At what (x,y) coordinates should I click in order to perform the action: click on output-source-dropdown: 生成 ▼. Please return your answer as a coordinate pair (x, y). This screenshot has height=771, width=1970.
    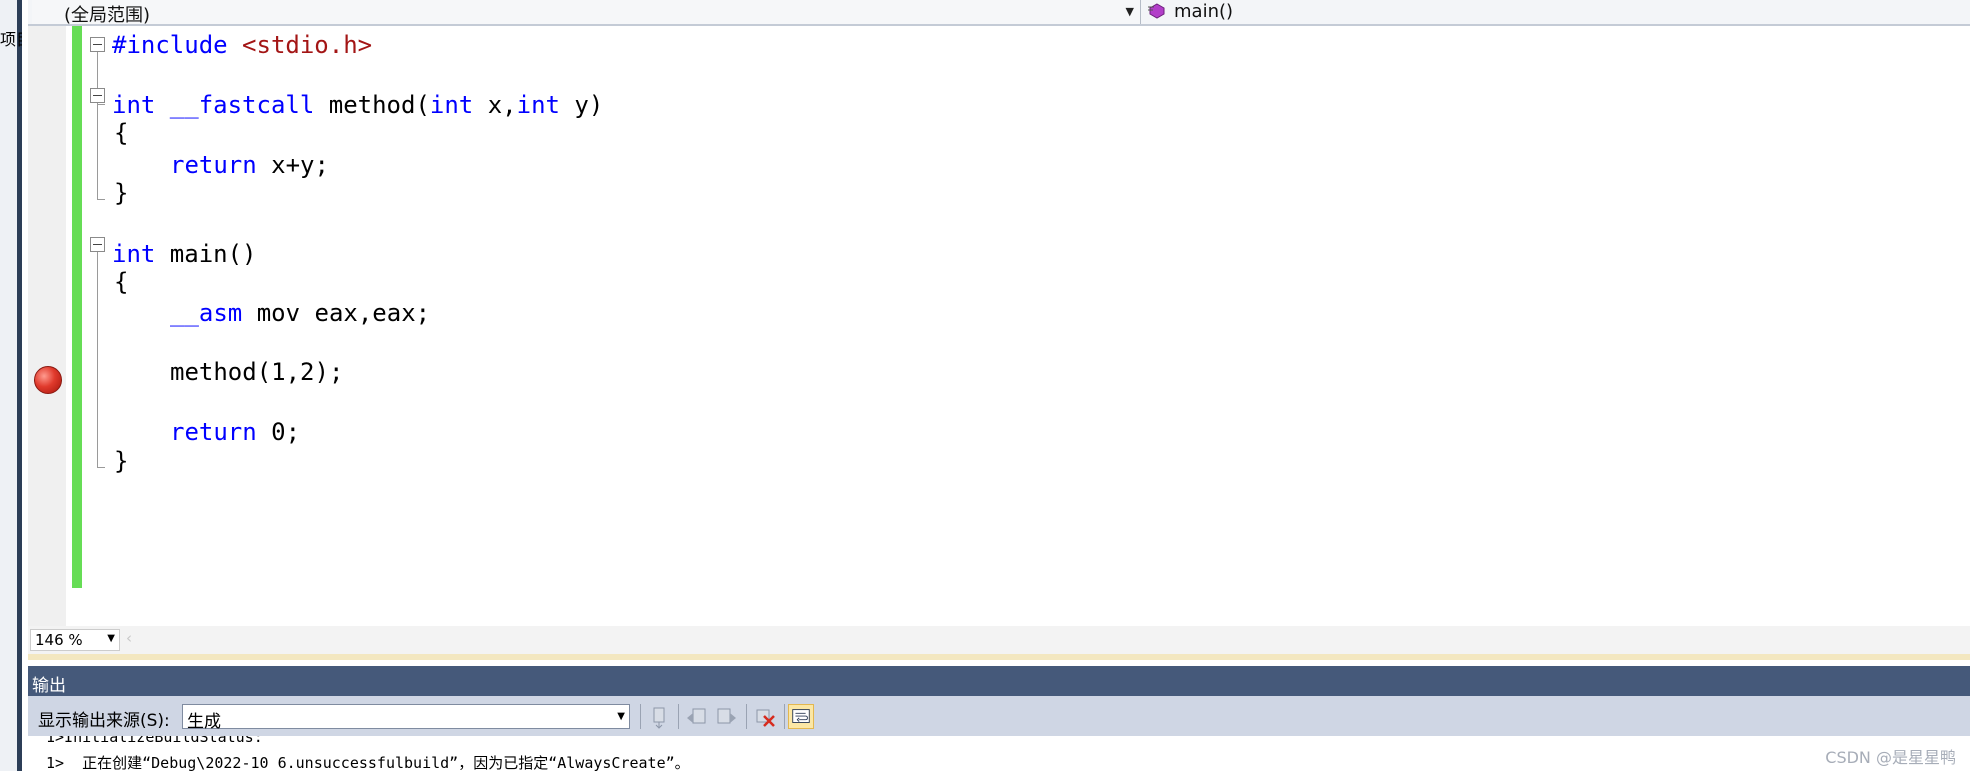
    Looking at the image, I should click on (406, 718).